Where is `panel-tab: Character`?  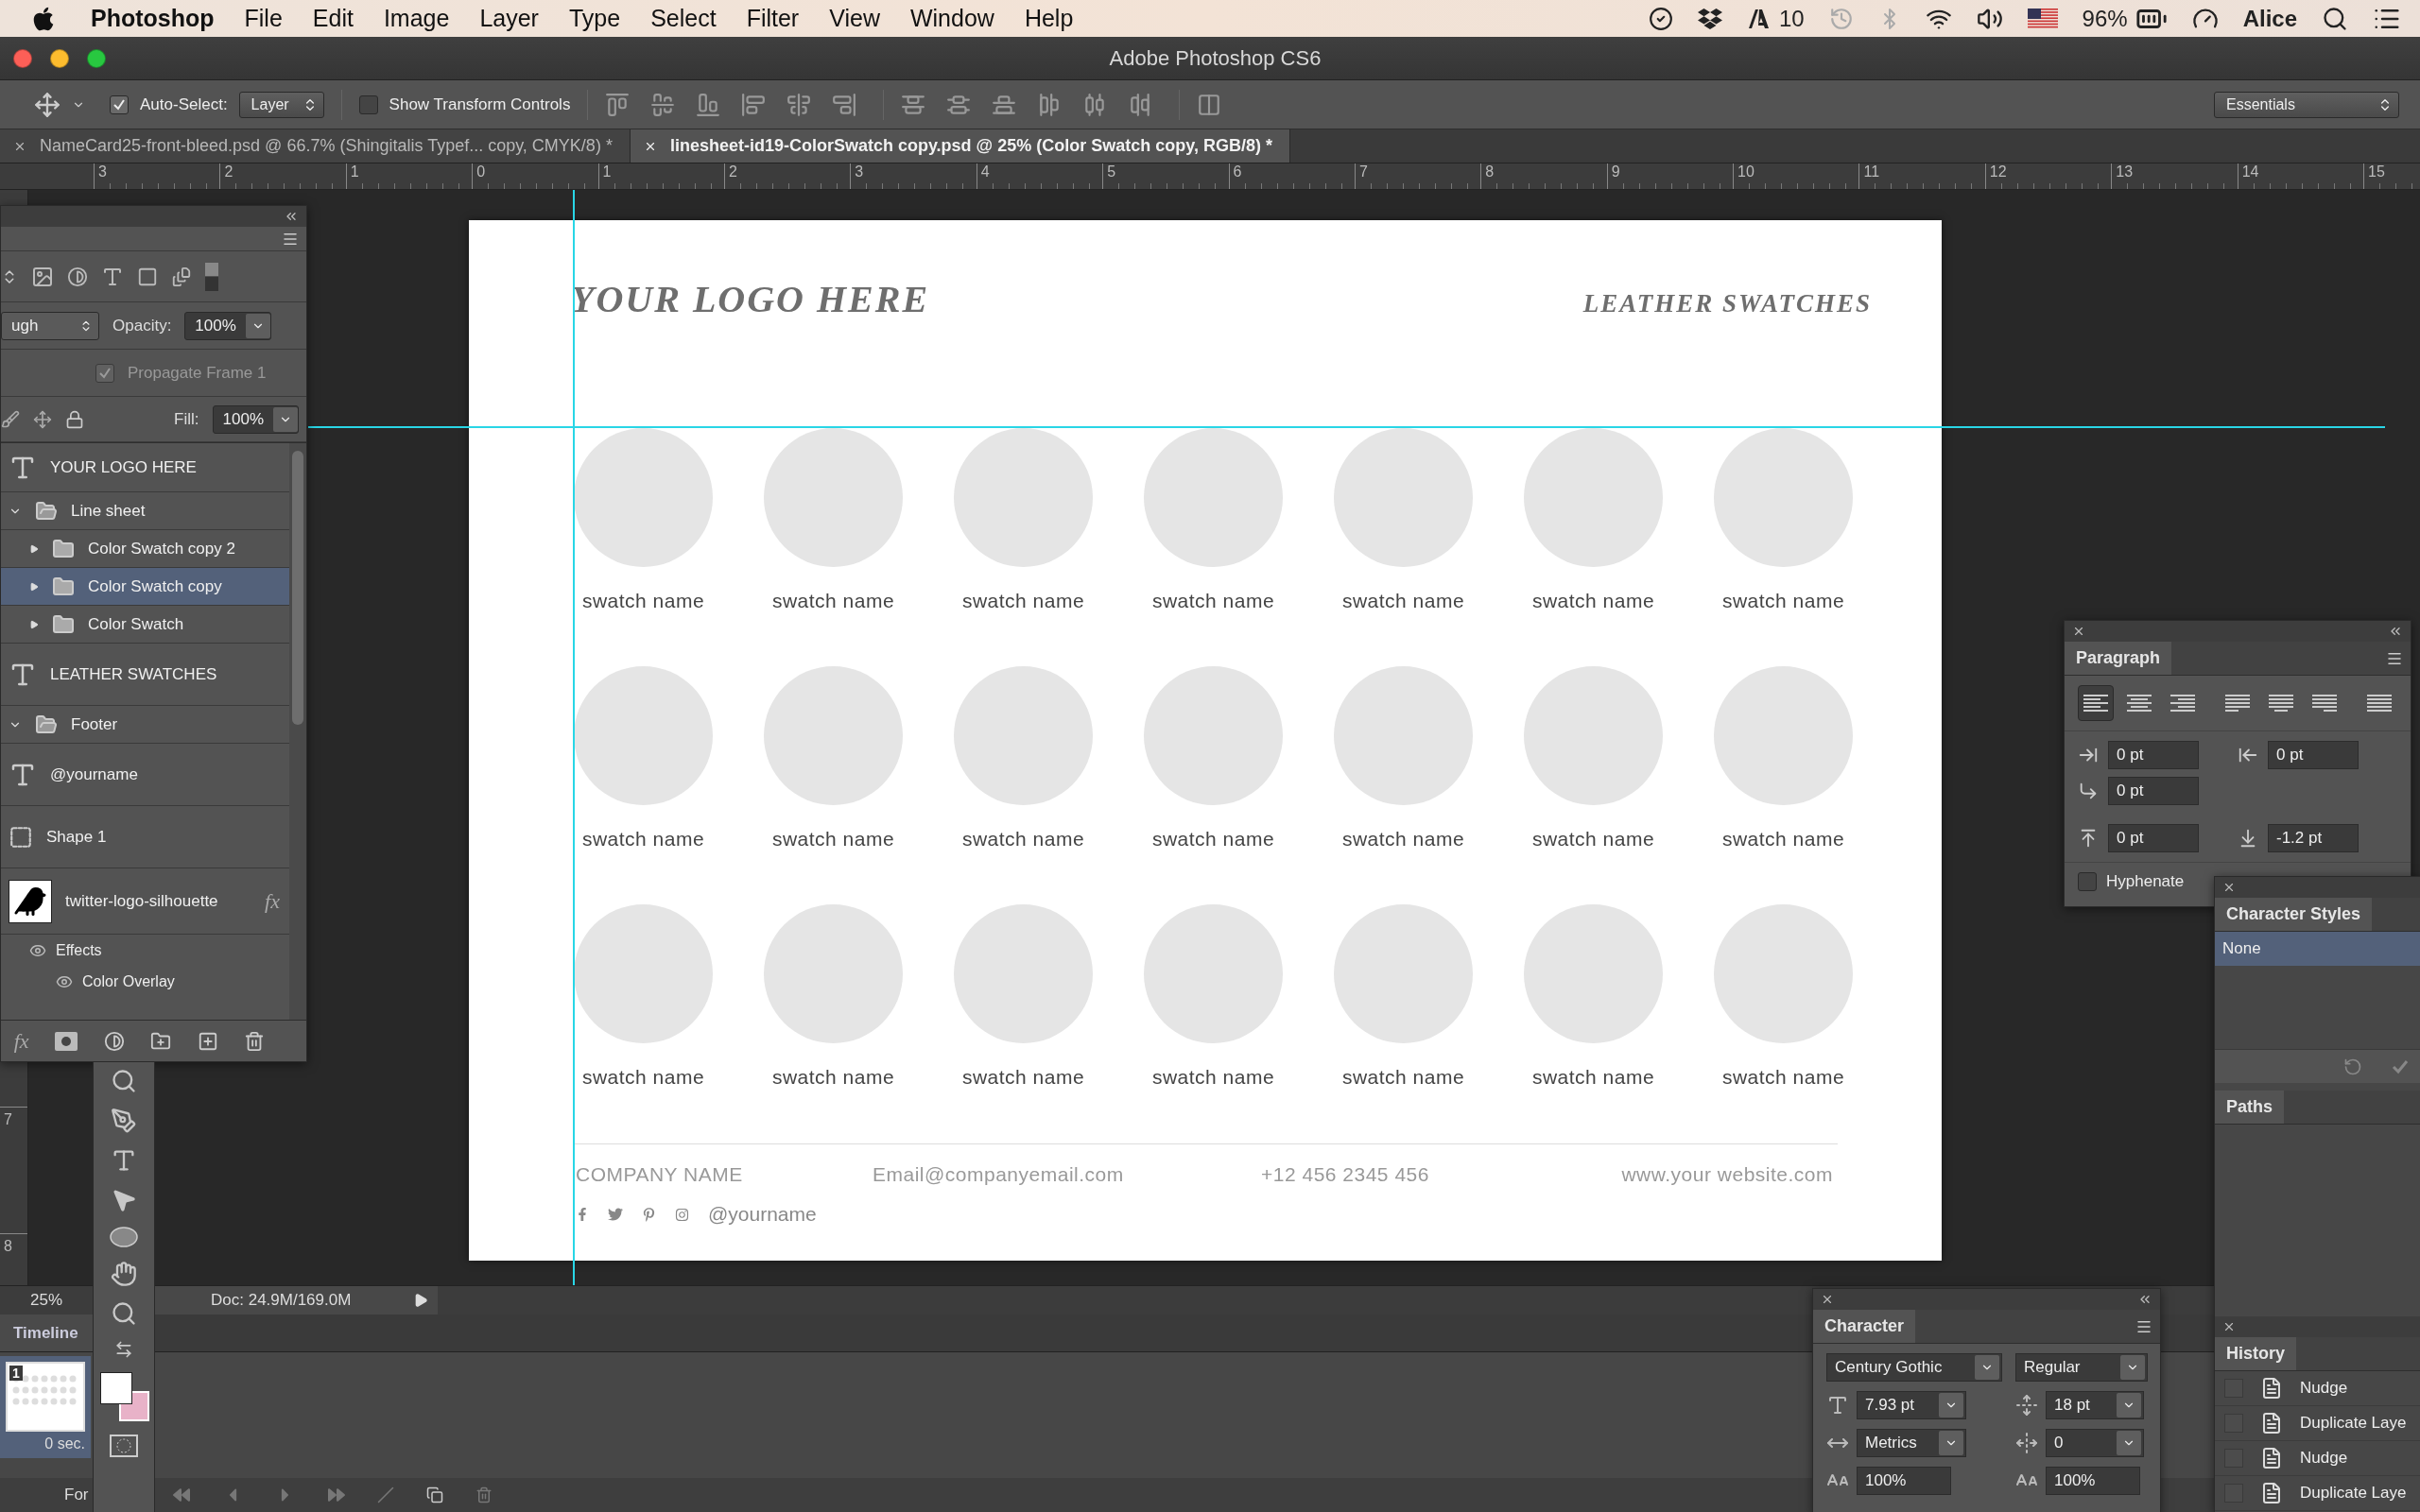
panel-tab: Character is located at coordinates (1865, 1326).